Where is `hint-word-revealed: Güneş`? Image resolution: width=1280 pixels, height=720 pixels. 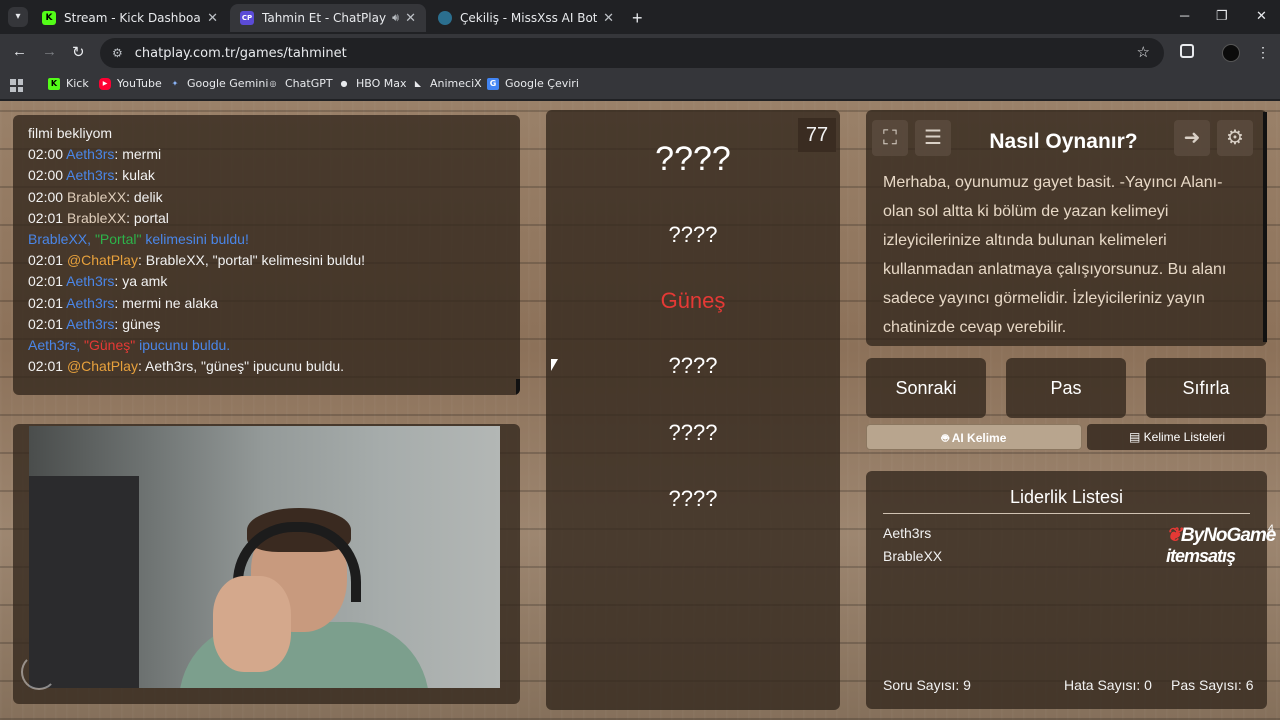
hint-word-revealed: Güneş is located at coordinates (693, 300).